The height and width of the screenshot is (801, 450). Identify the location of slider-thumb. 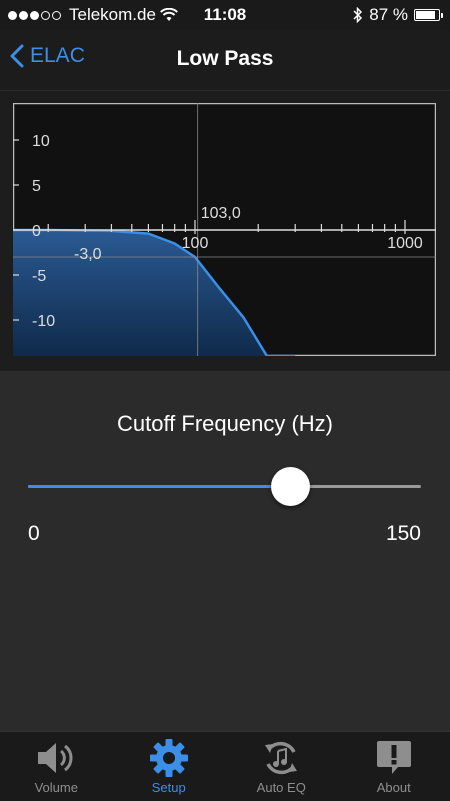
(290, 486).